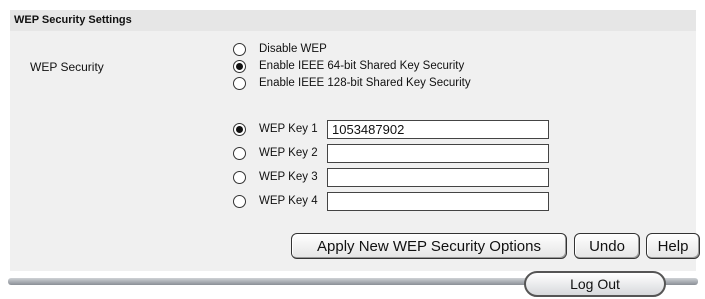 This screenshot has width=705, height=299. What do you see at coordinates (73, 20) in the screenshot?
I see `section-title: WEP Security Settings` at bounding box center [73, 20].